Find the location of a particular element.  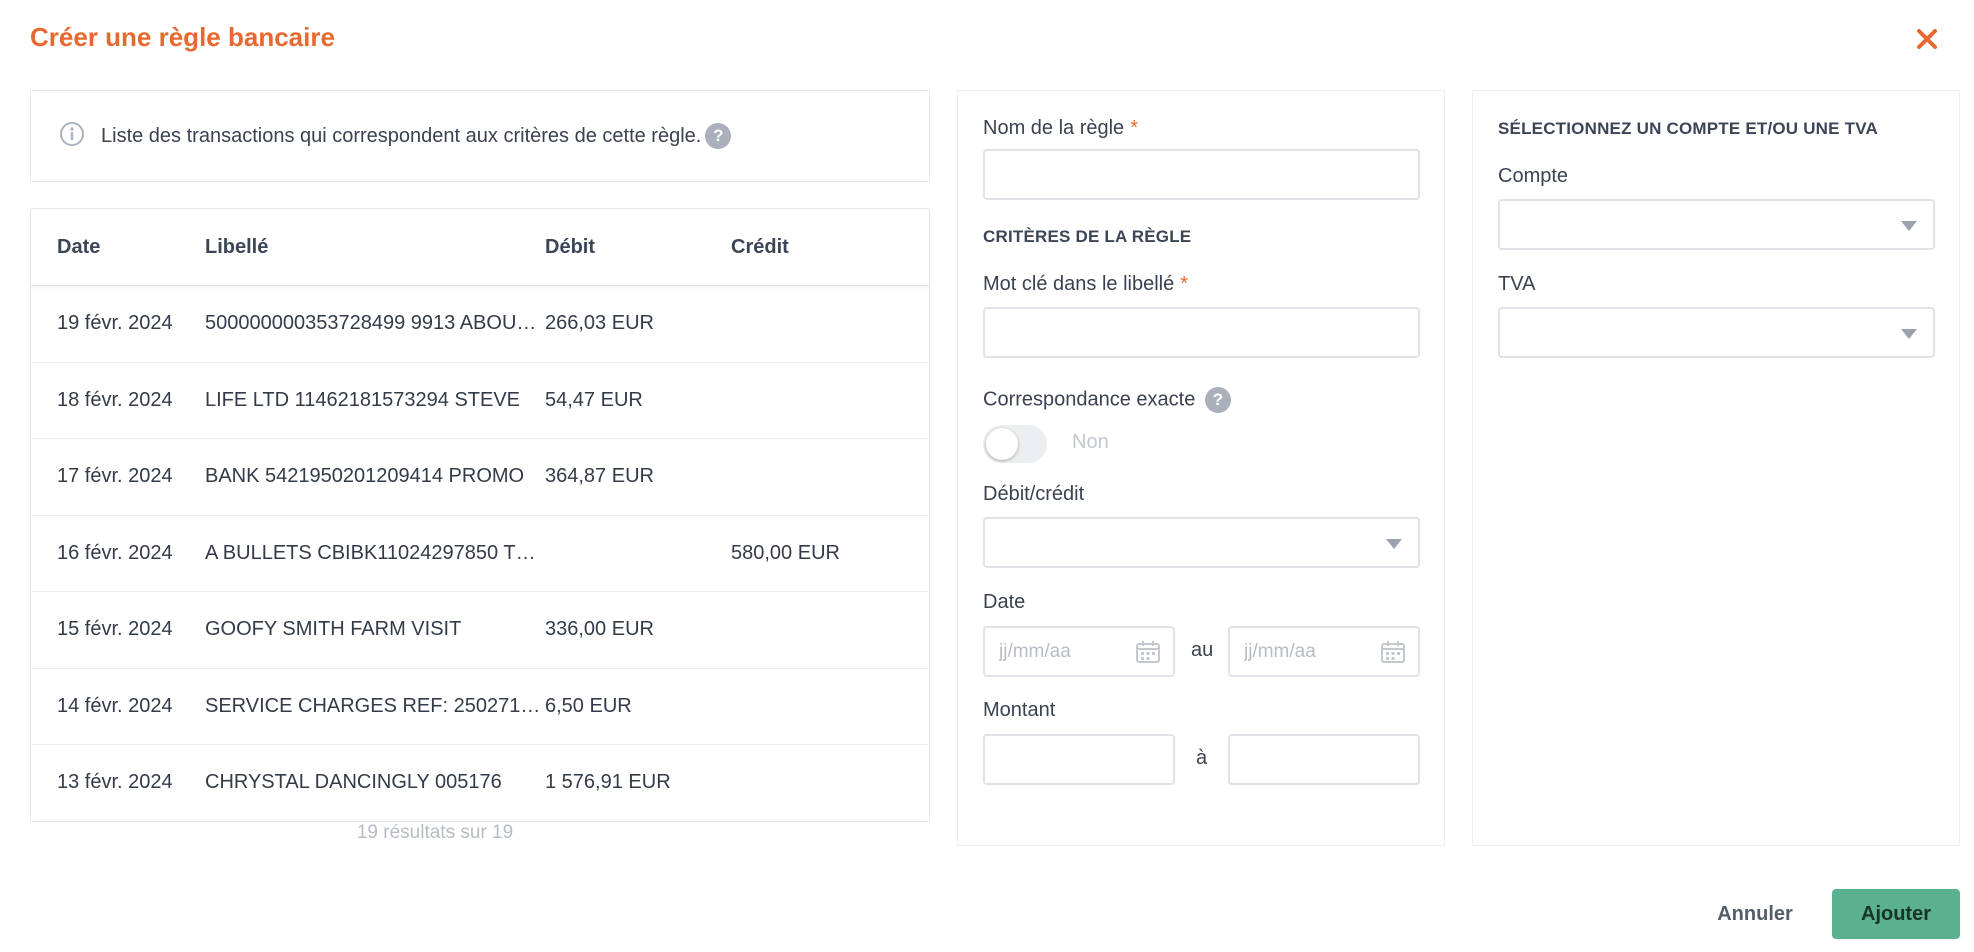

cell-libelle: GOOFY SMITH FARM VISIT is located at coordinates (333, 629).